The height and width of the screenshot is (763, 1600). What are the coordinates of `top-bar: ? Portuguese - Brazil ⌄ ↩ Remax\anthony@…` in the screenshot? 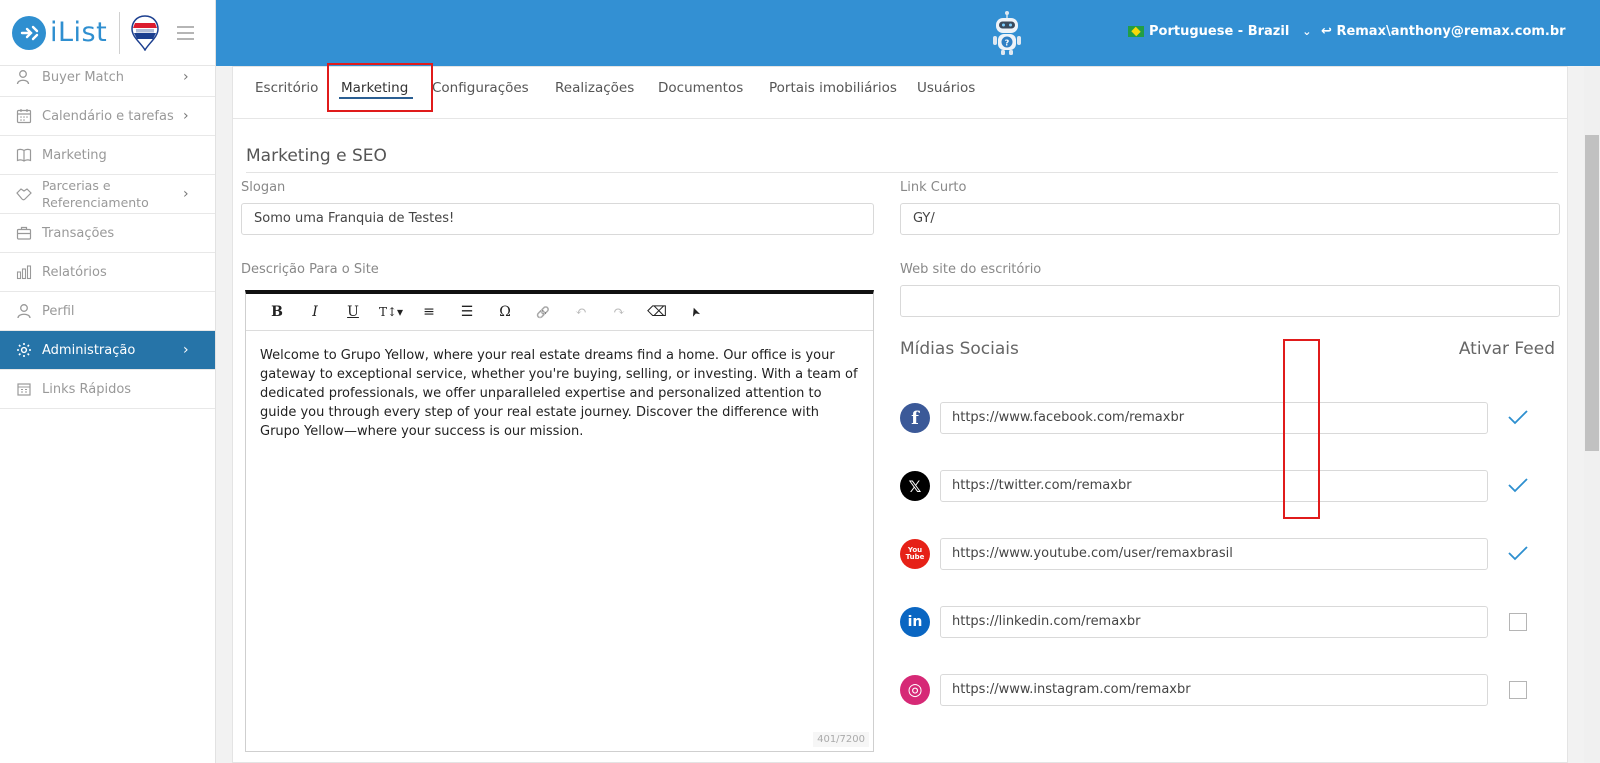 It's located at (908, 33).